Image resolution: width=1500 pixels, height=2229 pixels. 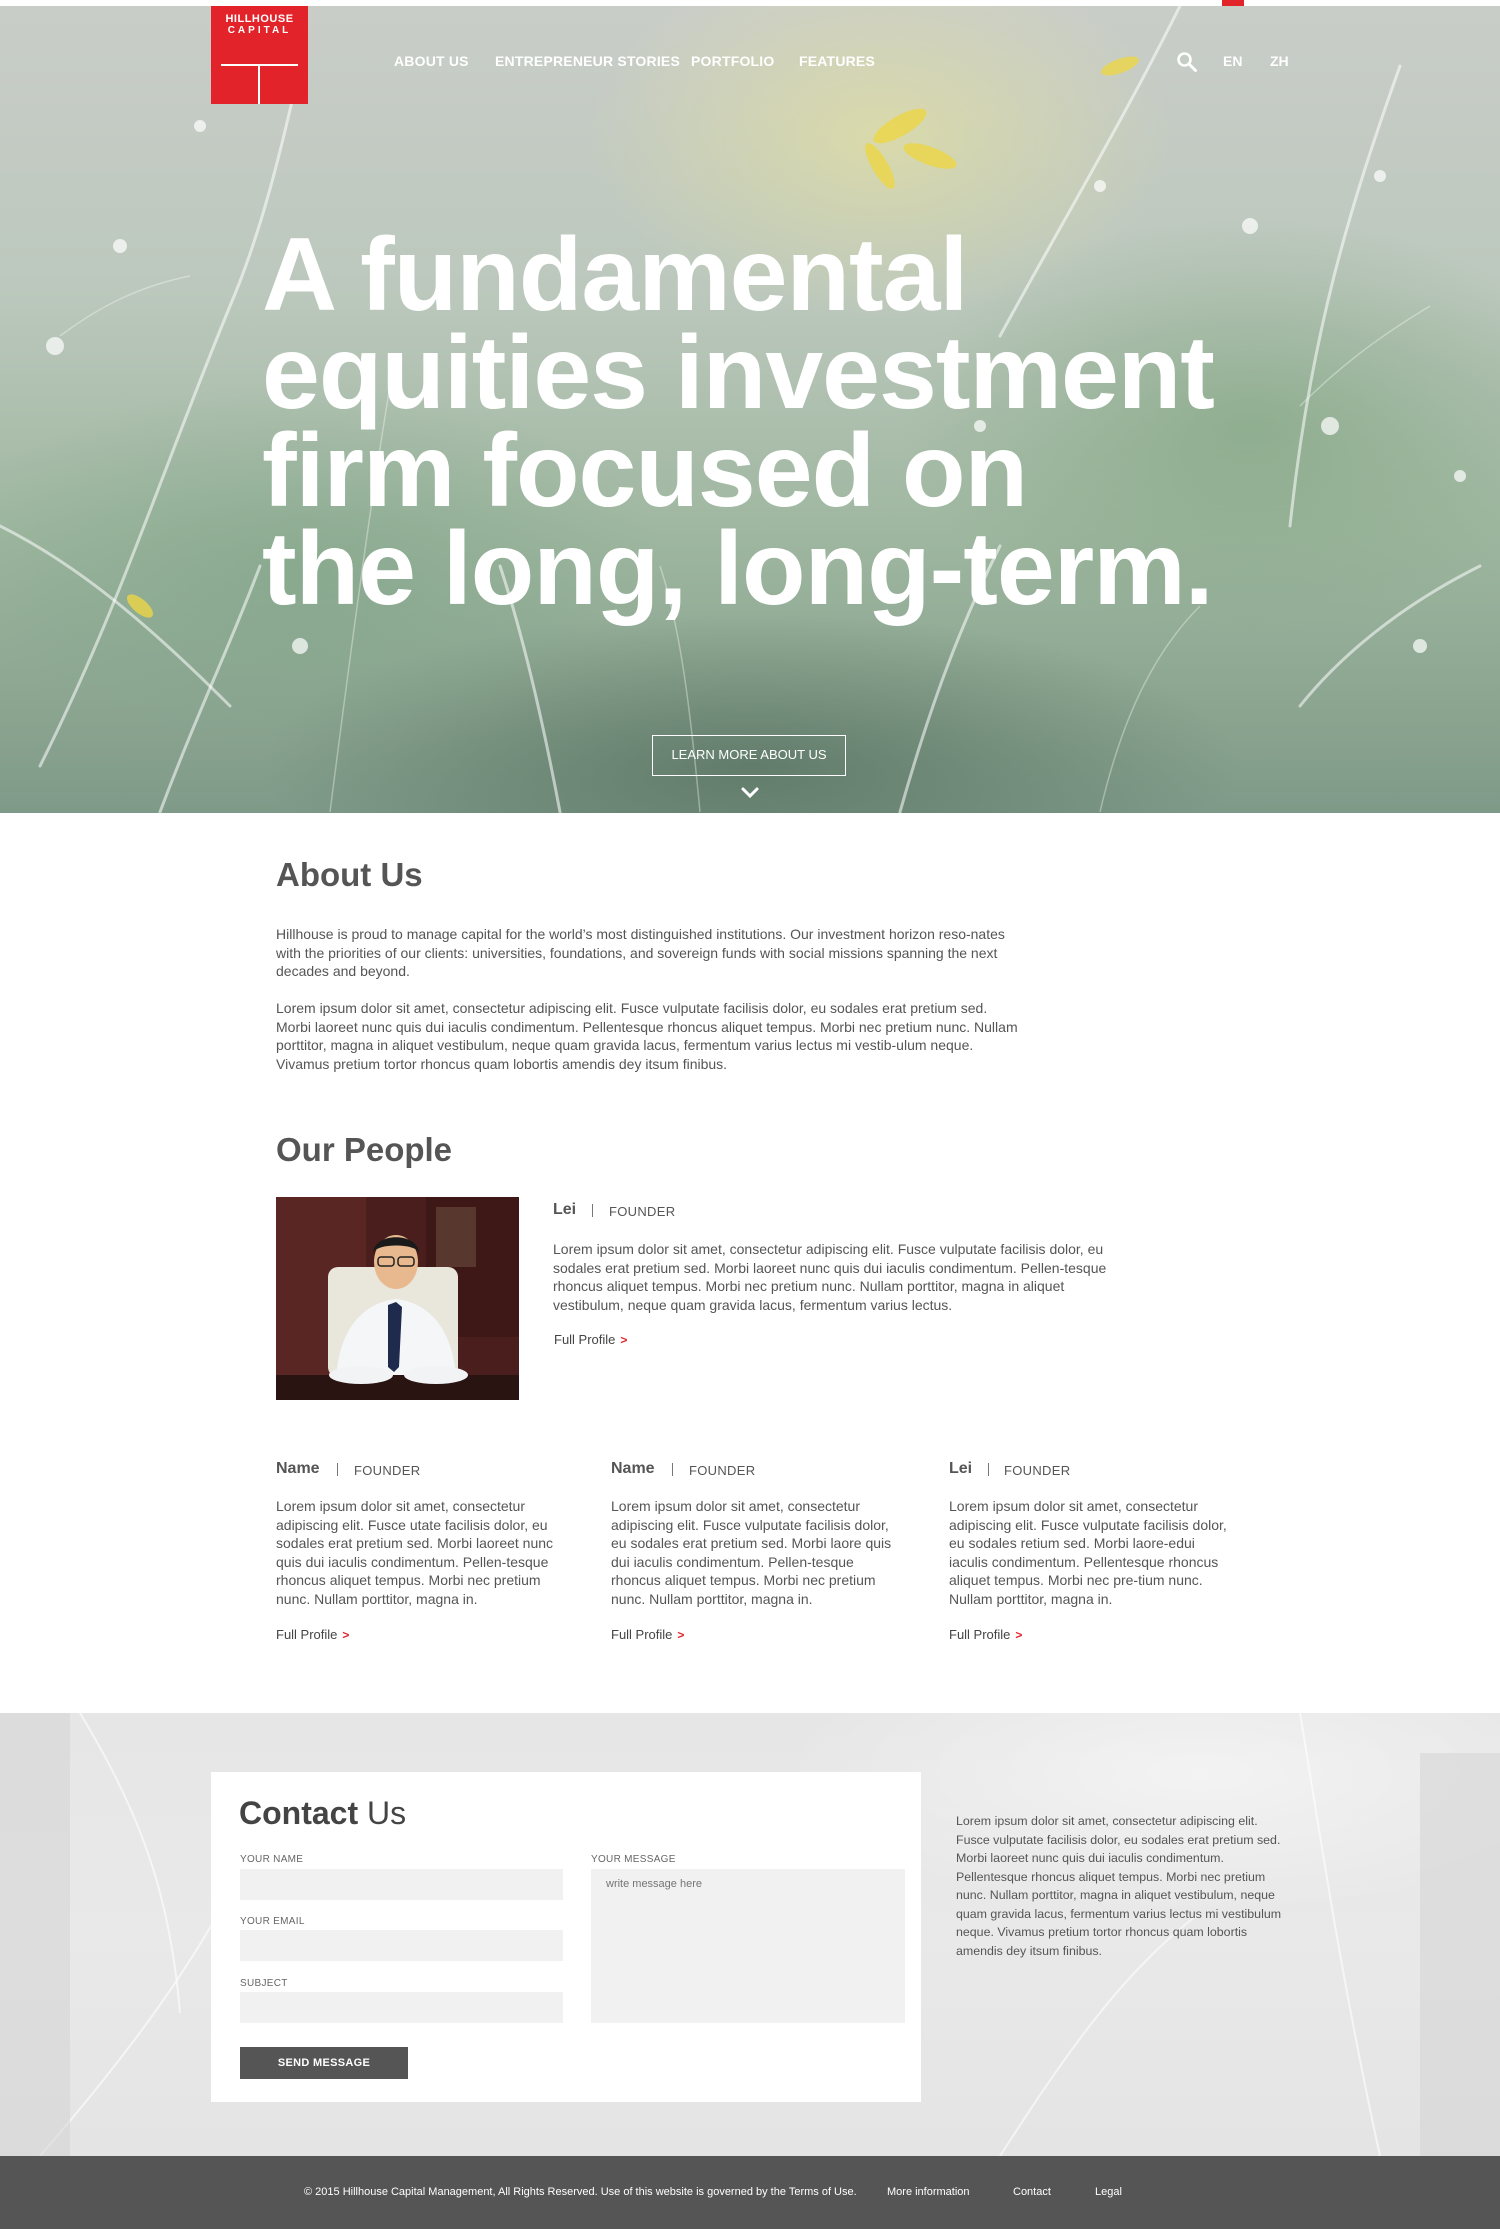 I want to click on footer-link-contact: Contact, so click(x=1032, y=2192).